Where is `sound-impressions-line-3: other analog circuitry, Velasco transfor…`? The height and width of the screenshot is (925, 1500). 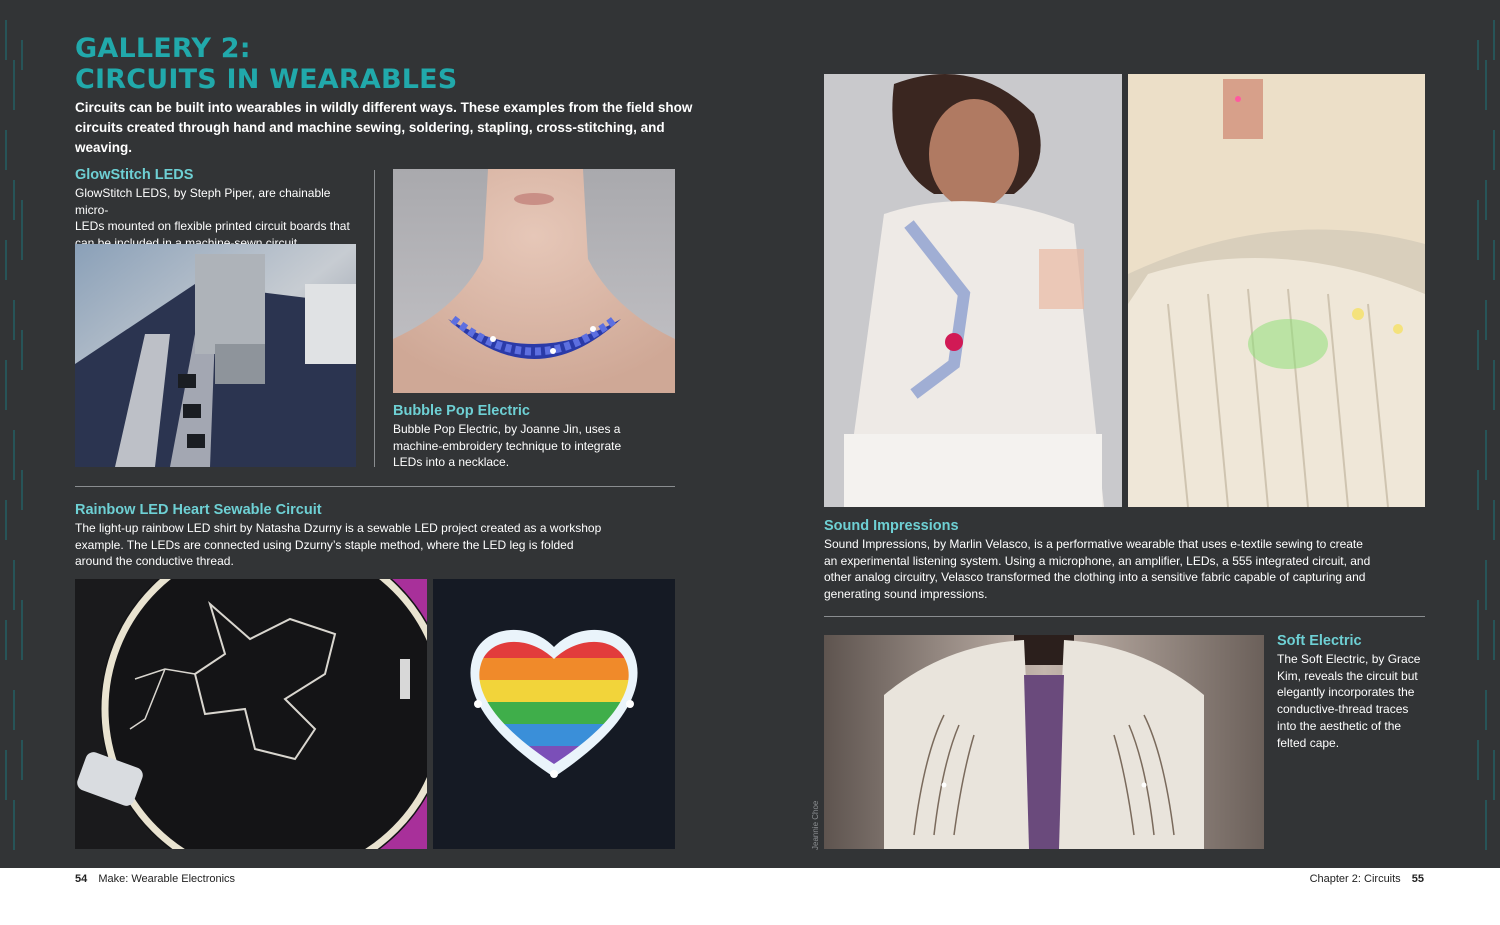
sound-impressions-line-3: other analog circuitry, Velasco transfor… is located at coordinates (1095, 577).